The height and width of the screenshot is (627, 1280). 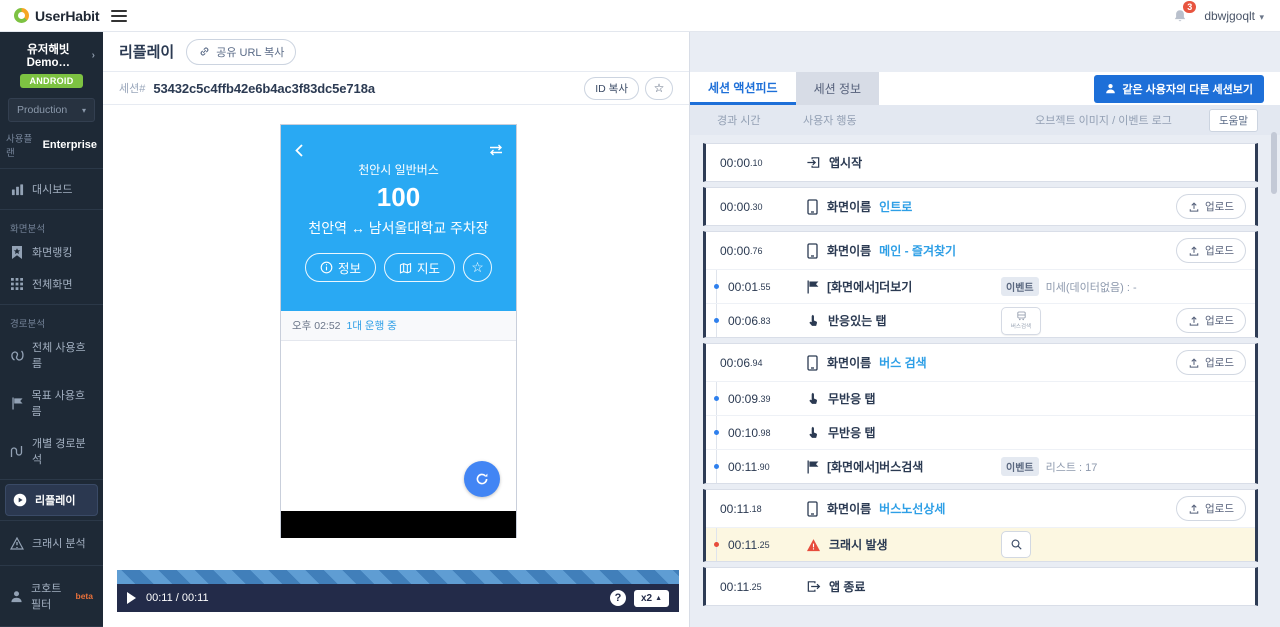 I want to click on feed-scrollbar, so click(x=1274, y=163).